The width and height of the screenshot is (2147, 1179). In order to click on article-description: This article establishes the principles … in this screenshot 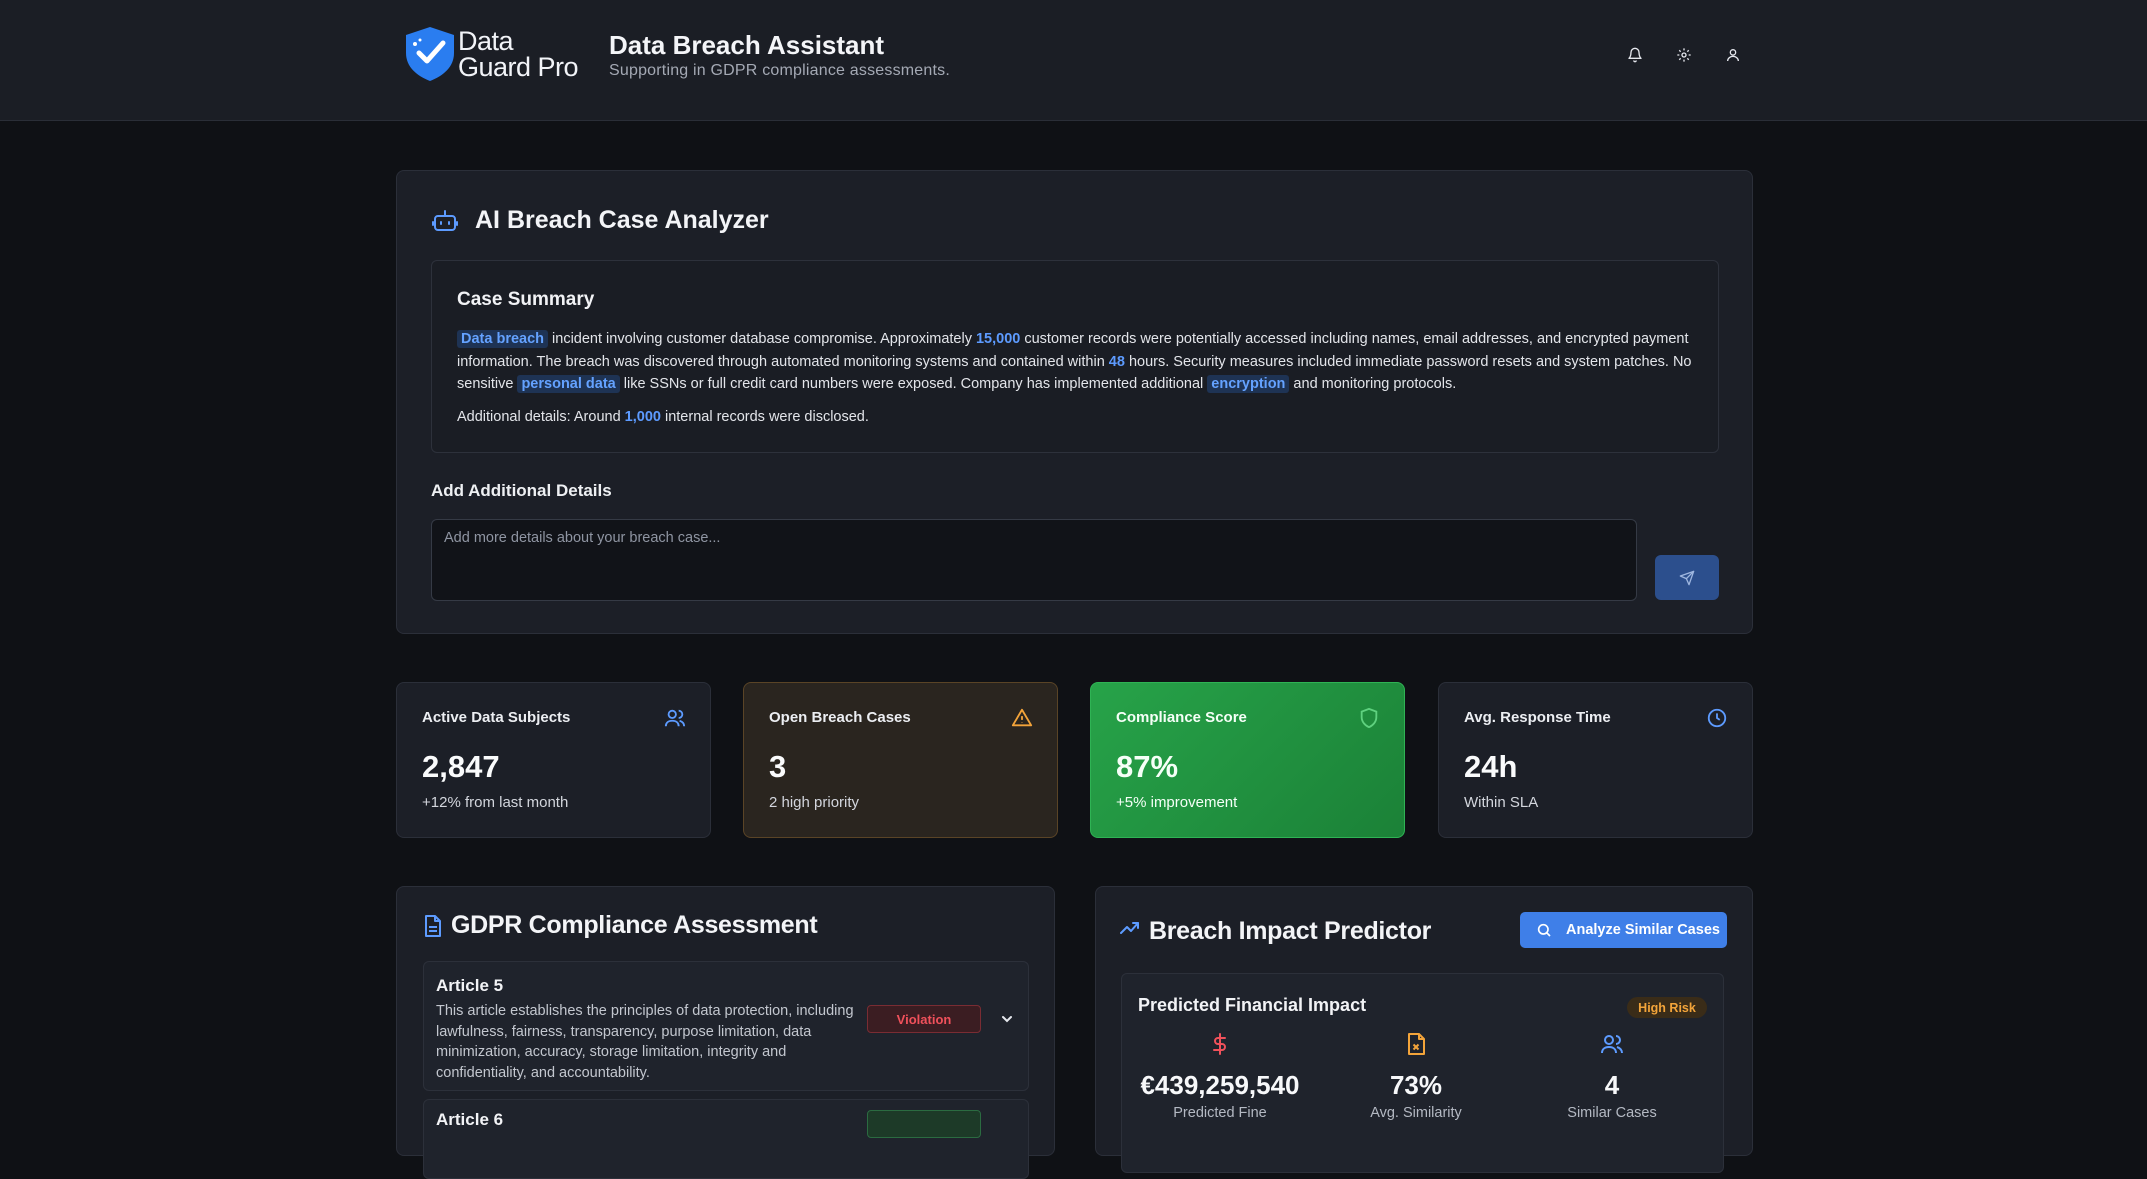, I will do `click(645, 1042)`.